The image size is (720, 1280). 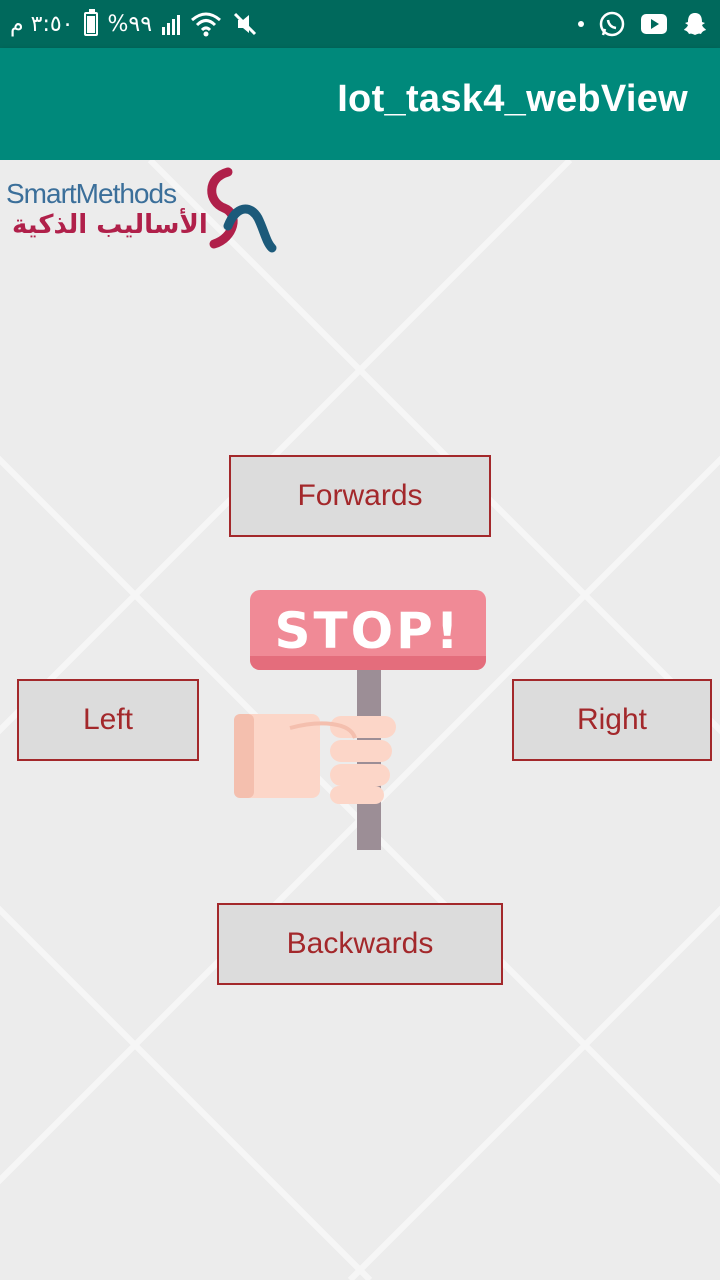 What do you see at coordinates (206, 24) in the screenshot?
I see `wifi-icon` at bounding box center [206, 24].